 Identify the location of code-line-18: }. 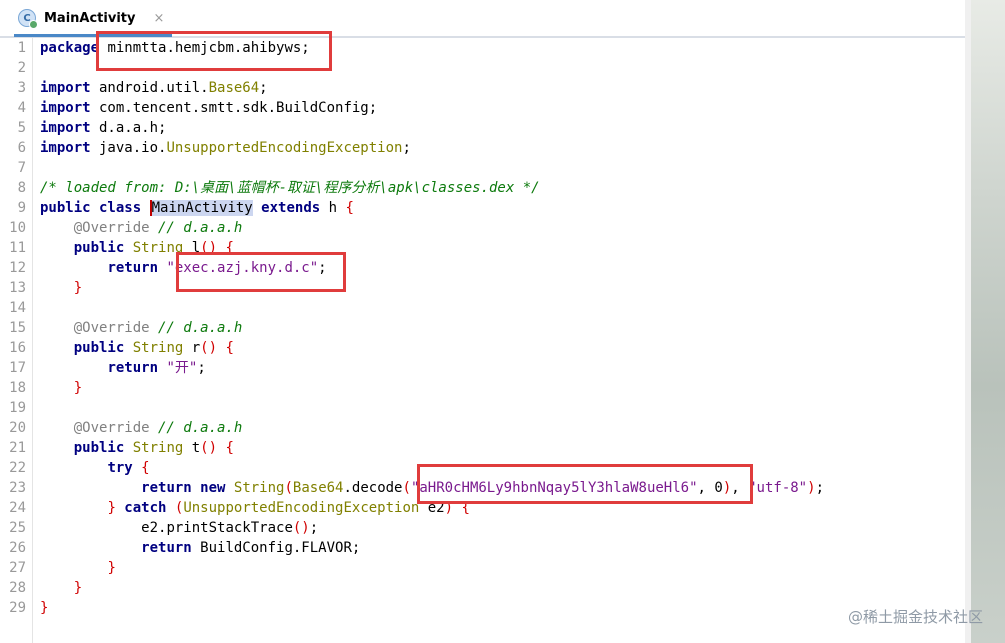
(78, 388).